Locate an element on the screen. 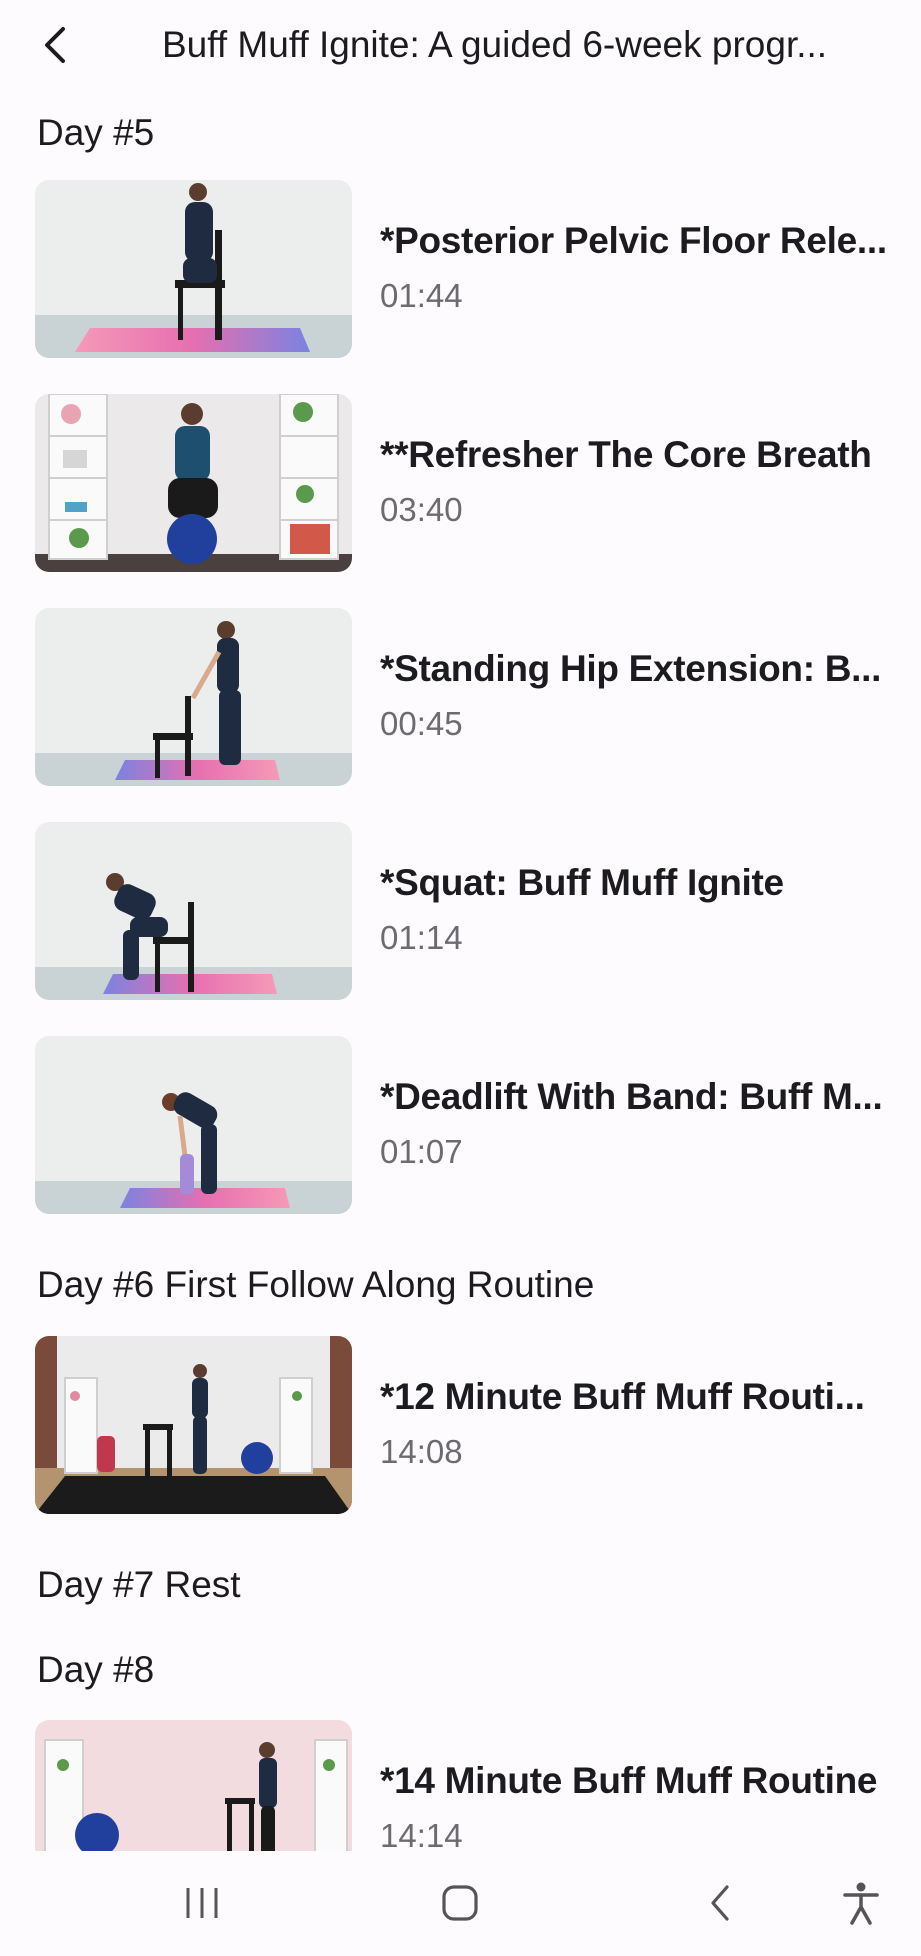 The width and height of the screenshot is (921, 1956). system-navigation-bar is located at coordinates (460, 1903).